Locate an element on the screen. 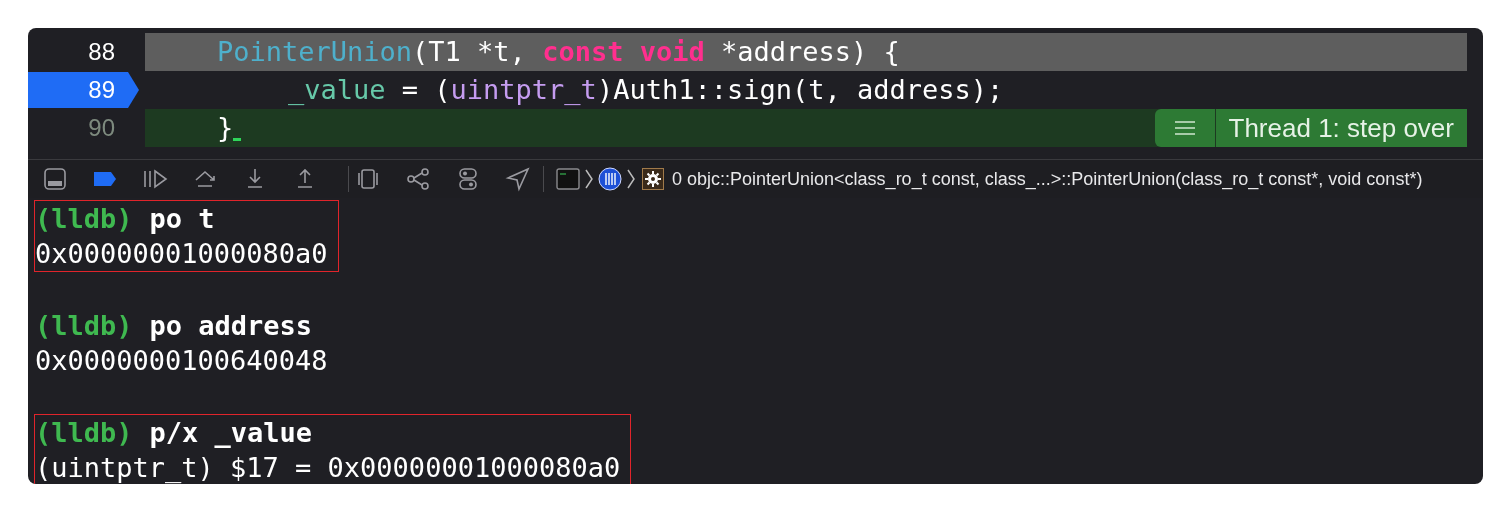 The width and height of the screenshot is (1512, 512). terminal-icon is located at coordinates (568, 179).